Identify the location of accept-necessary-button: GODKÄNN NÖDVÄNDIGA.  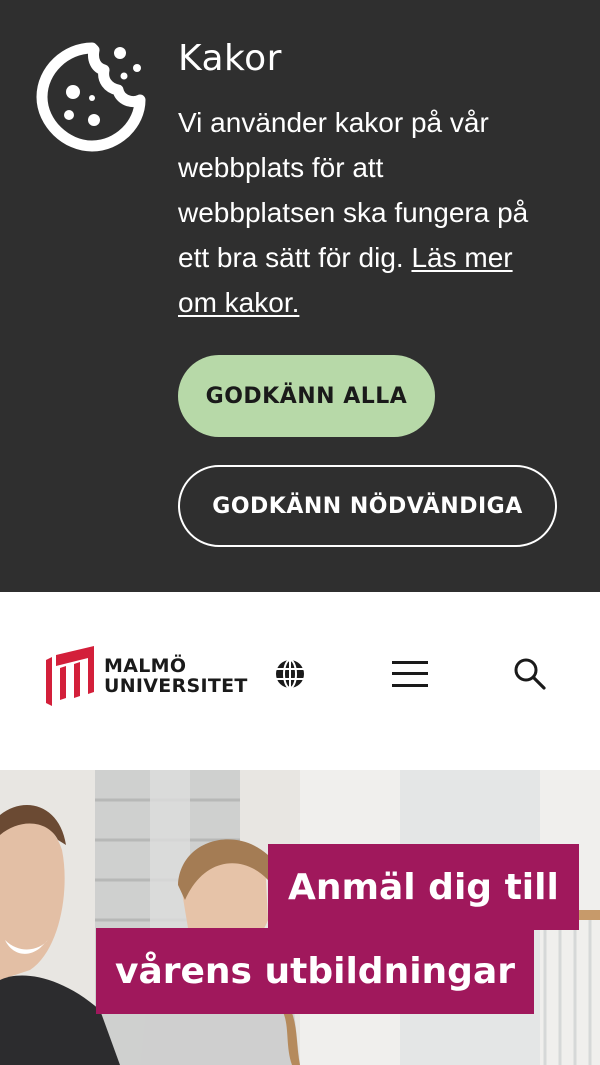
(367, 506).